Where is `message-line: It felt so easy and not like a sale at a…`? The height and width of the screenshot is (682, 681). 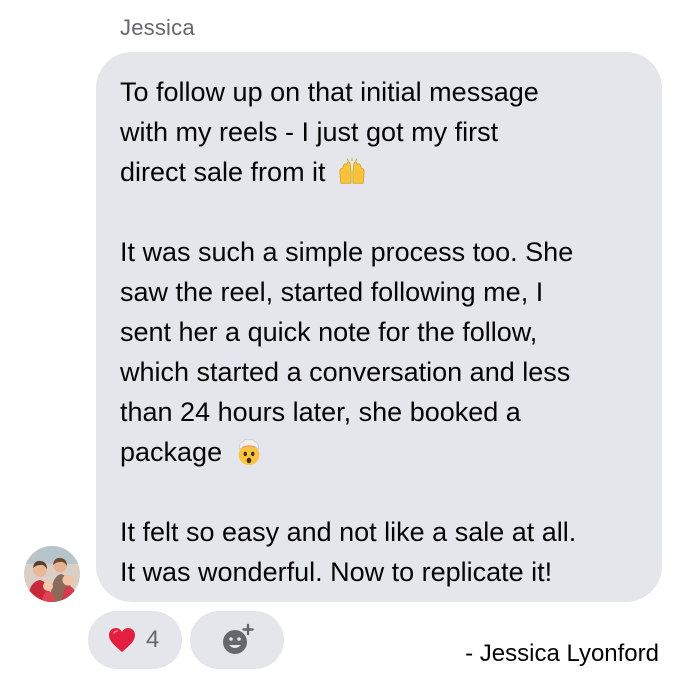
message-line: It felt so easy and not like a sale at a… is located at coordinates (348, 532).